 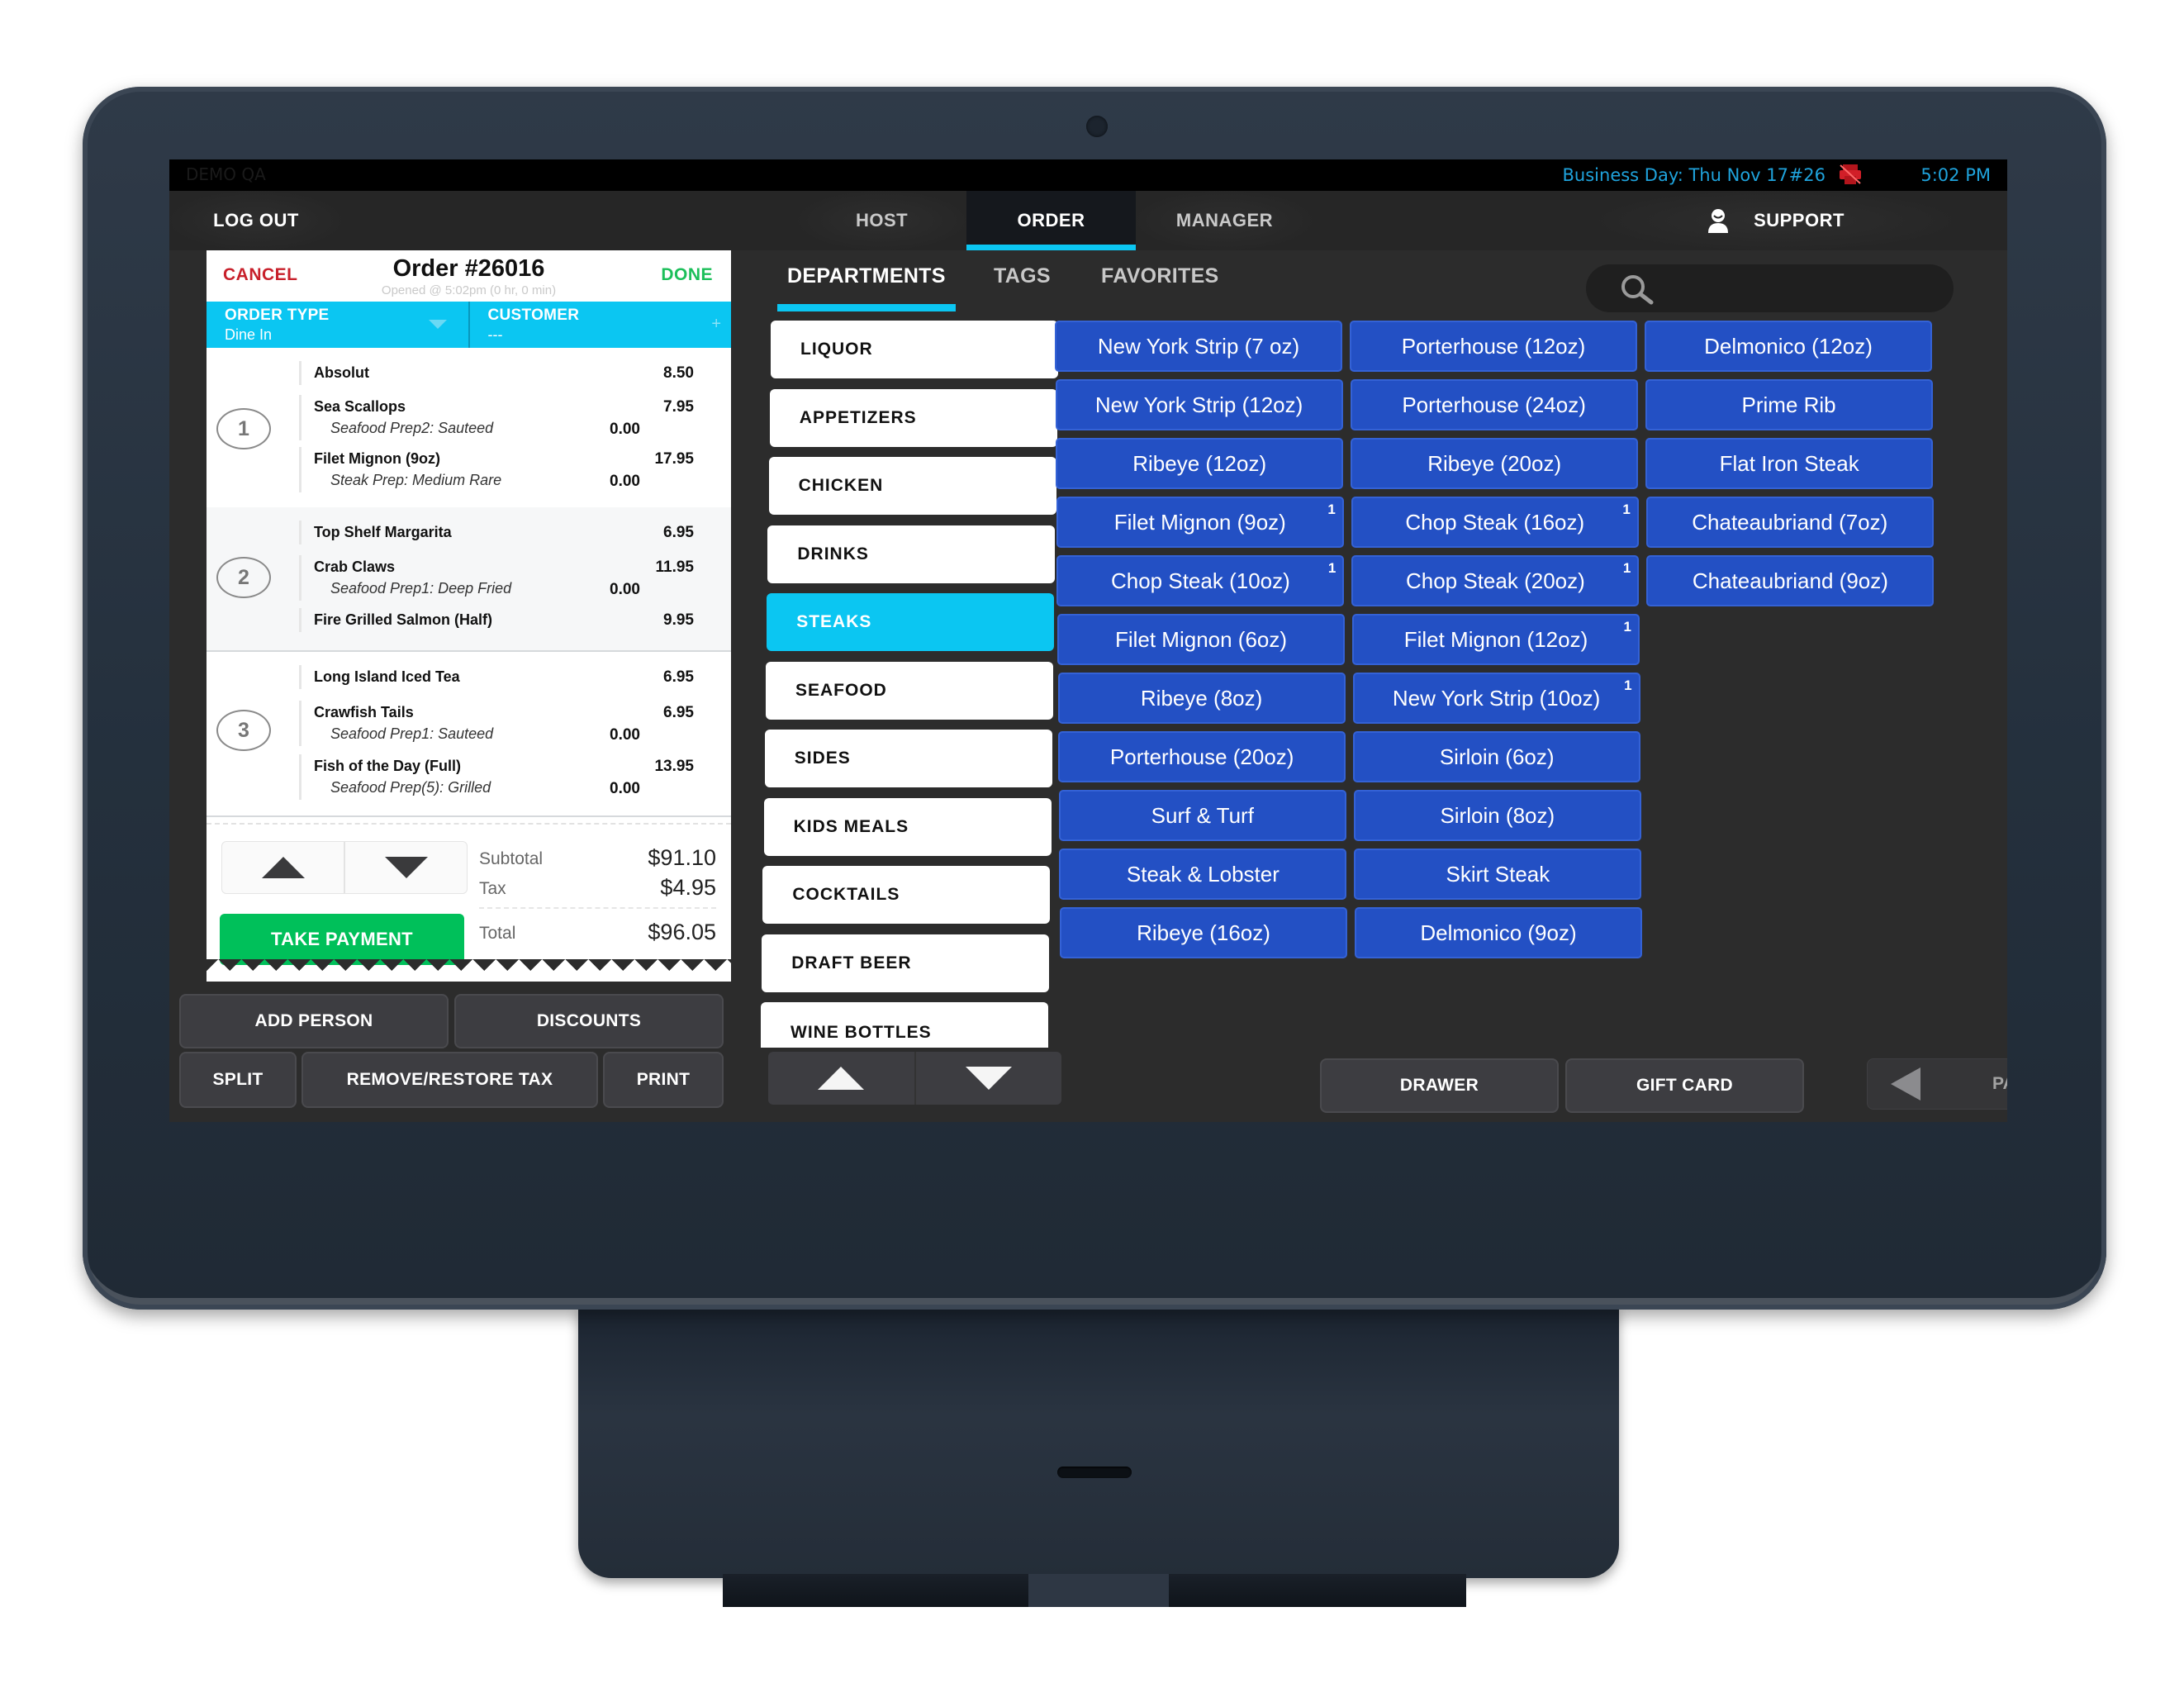 I want to click on menu-item-button: Filet Mignon (9oz) 1, so click(x=1200, y=522).